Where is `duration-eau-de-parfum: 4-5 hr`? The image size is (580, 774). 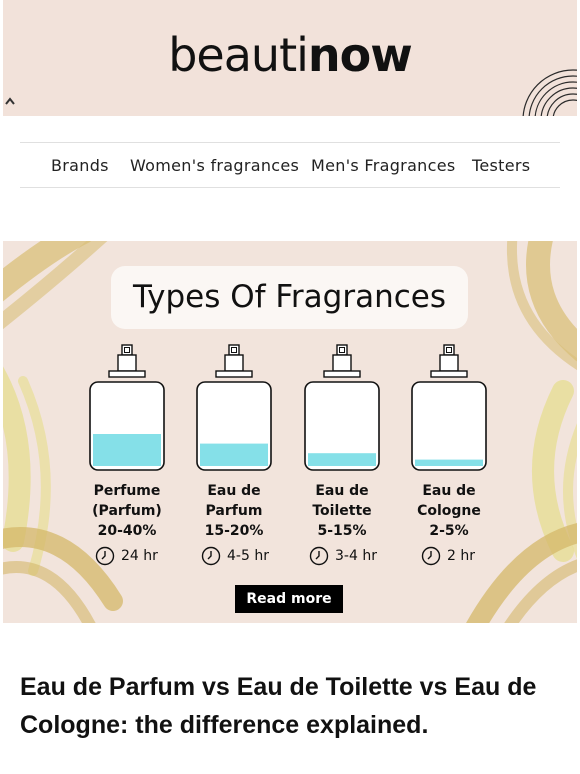
duration-eau-de-parfum: 4-5 hr is located at coordinates (235, 556).